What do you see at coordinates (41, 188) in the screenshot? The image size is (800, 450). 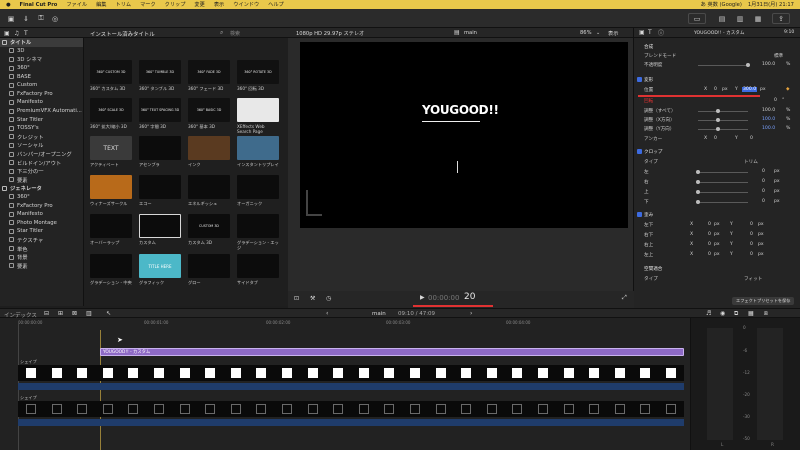 I see `sidebar-category: ジェネレータ` at bounding box center [41, 188].